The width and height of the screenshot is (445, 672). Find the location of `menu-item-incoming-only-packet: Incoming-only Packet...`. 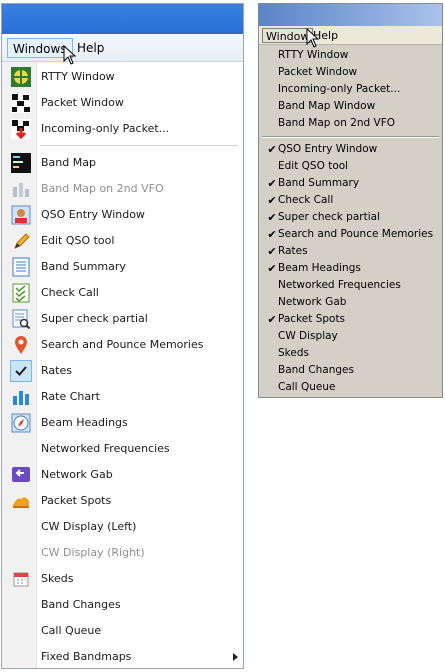

menu-item-incoming-only-packet: Incoming-only Packet... is located at coordinates (122, 129).